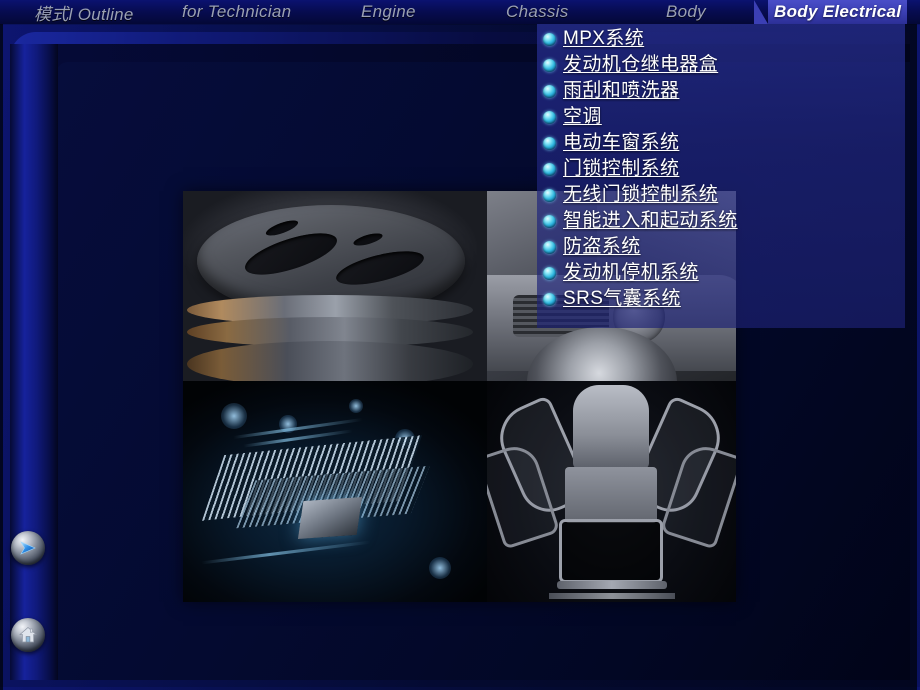 This screenshot has width=920, height=690. I want to click on tab-4: Chassis, so click(537, 12).